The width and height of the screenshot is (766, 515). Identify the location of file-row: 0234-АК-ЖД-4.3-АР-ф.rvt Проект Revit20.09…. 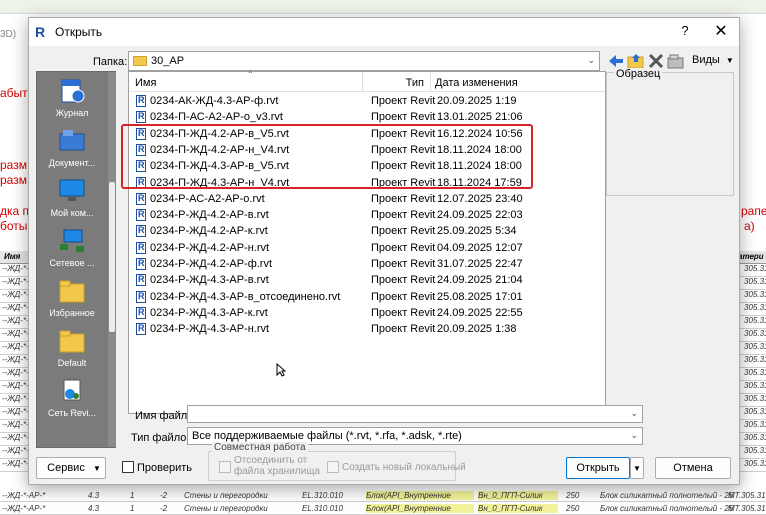
(367, 101).